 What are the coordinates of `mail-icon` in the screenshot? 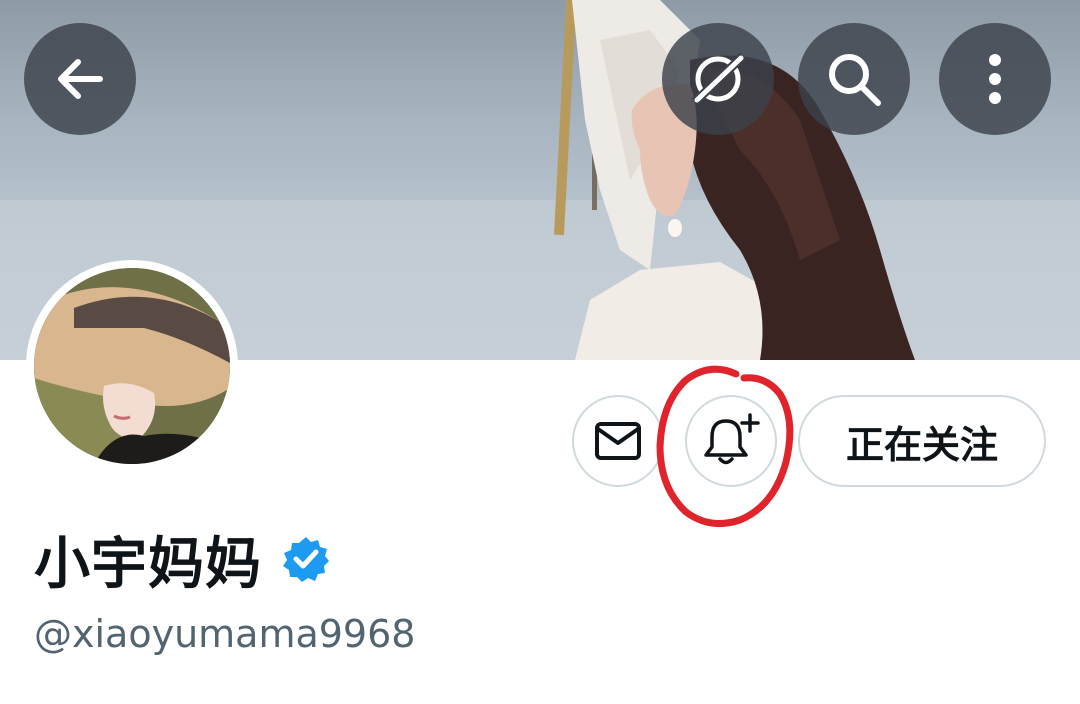 It's located at (618, 441).